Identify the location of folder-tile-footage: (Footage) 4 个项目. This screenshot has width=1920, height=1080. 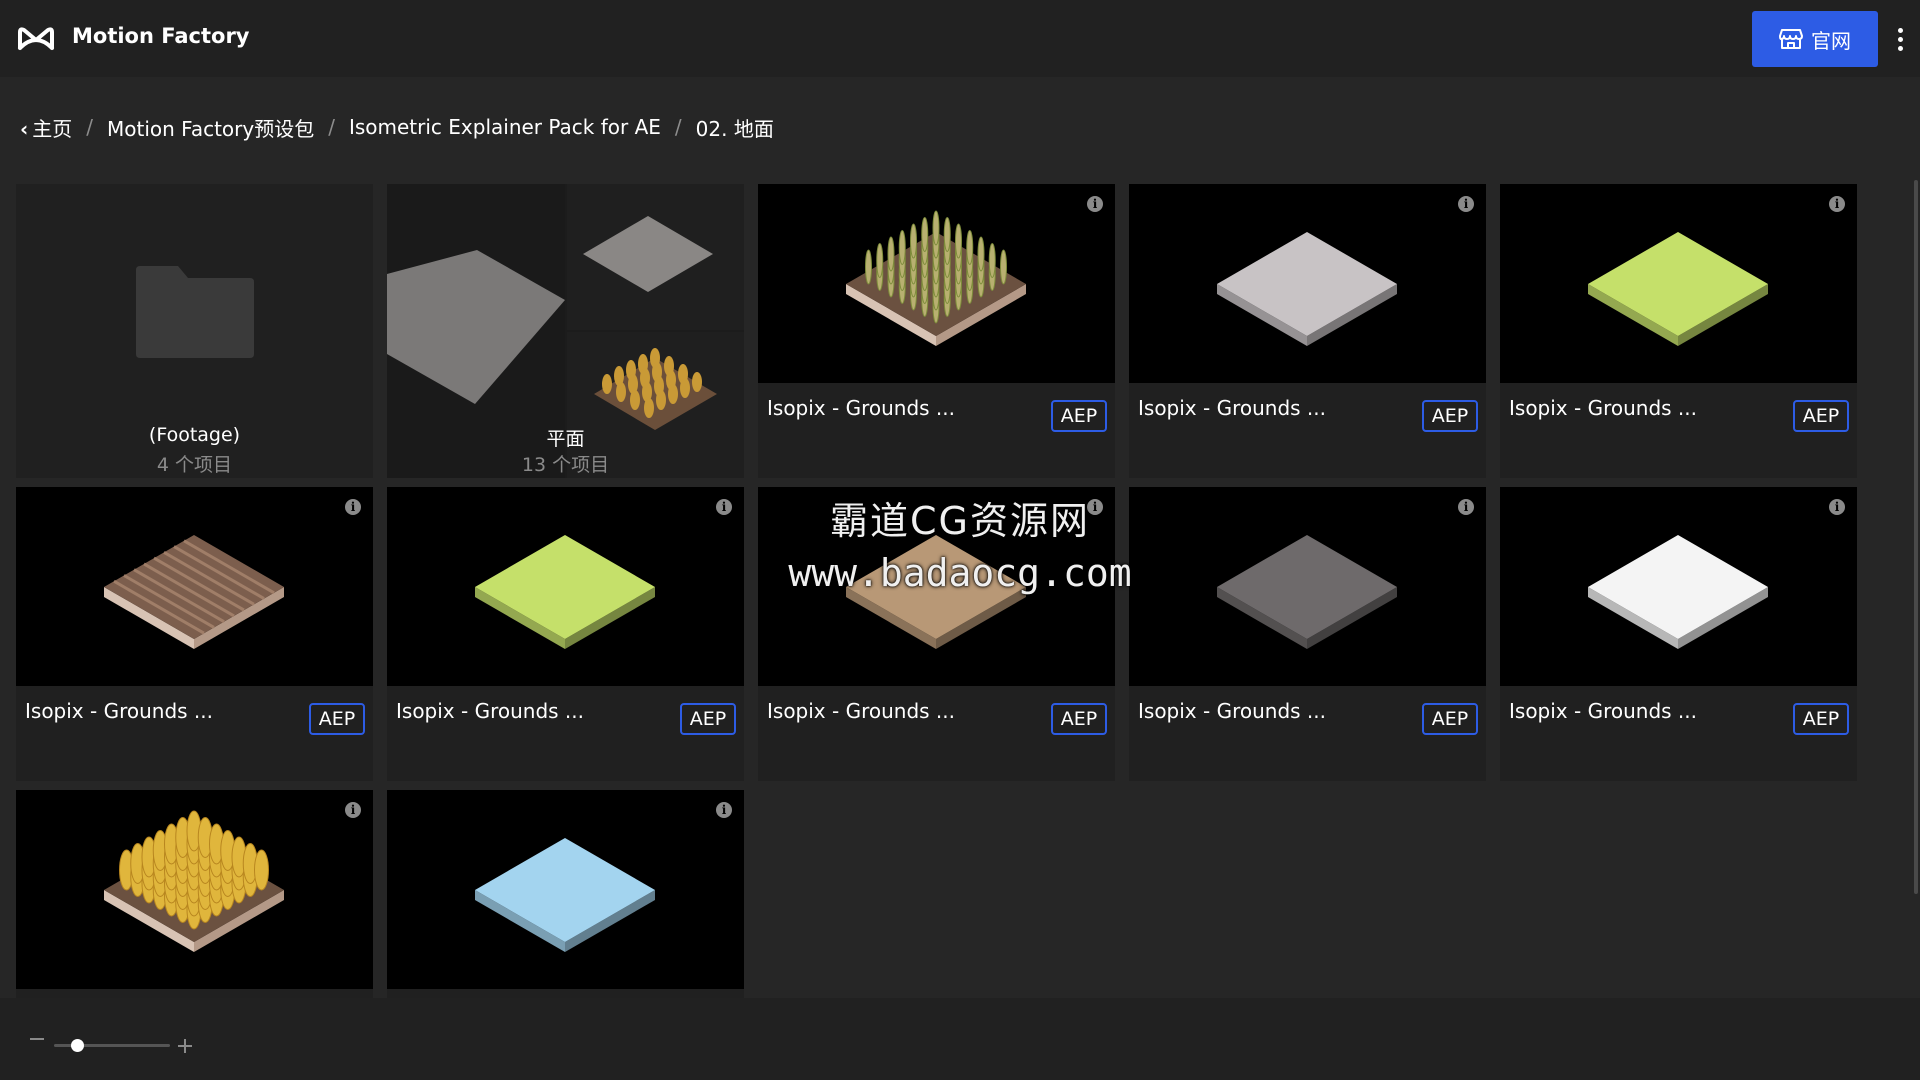
(194, 331).